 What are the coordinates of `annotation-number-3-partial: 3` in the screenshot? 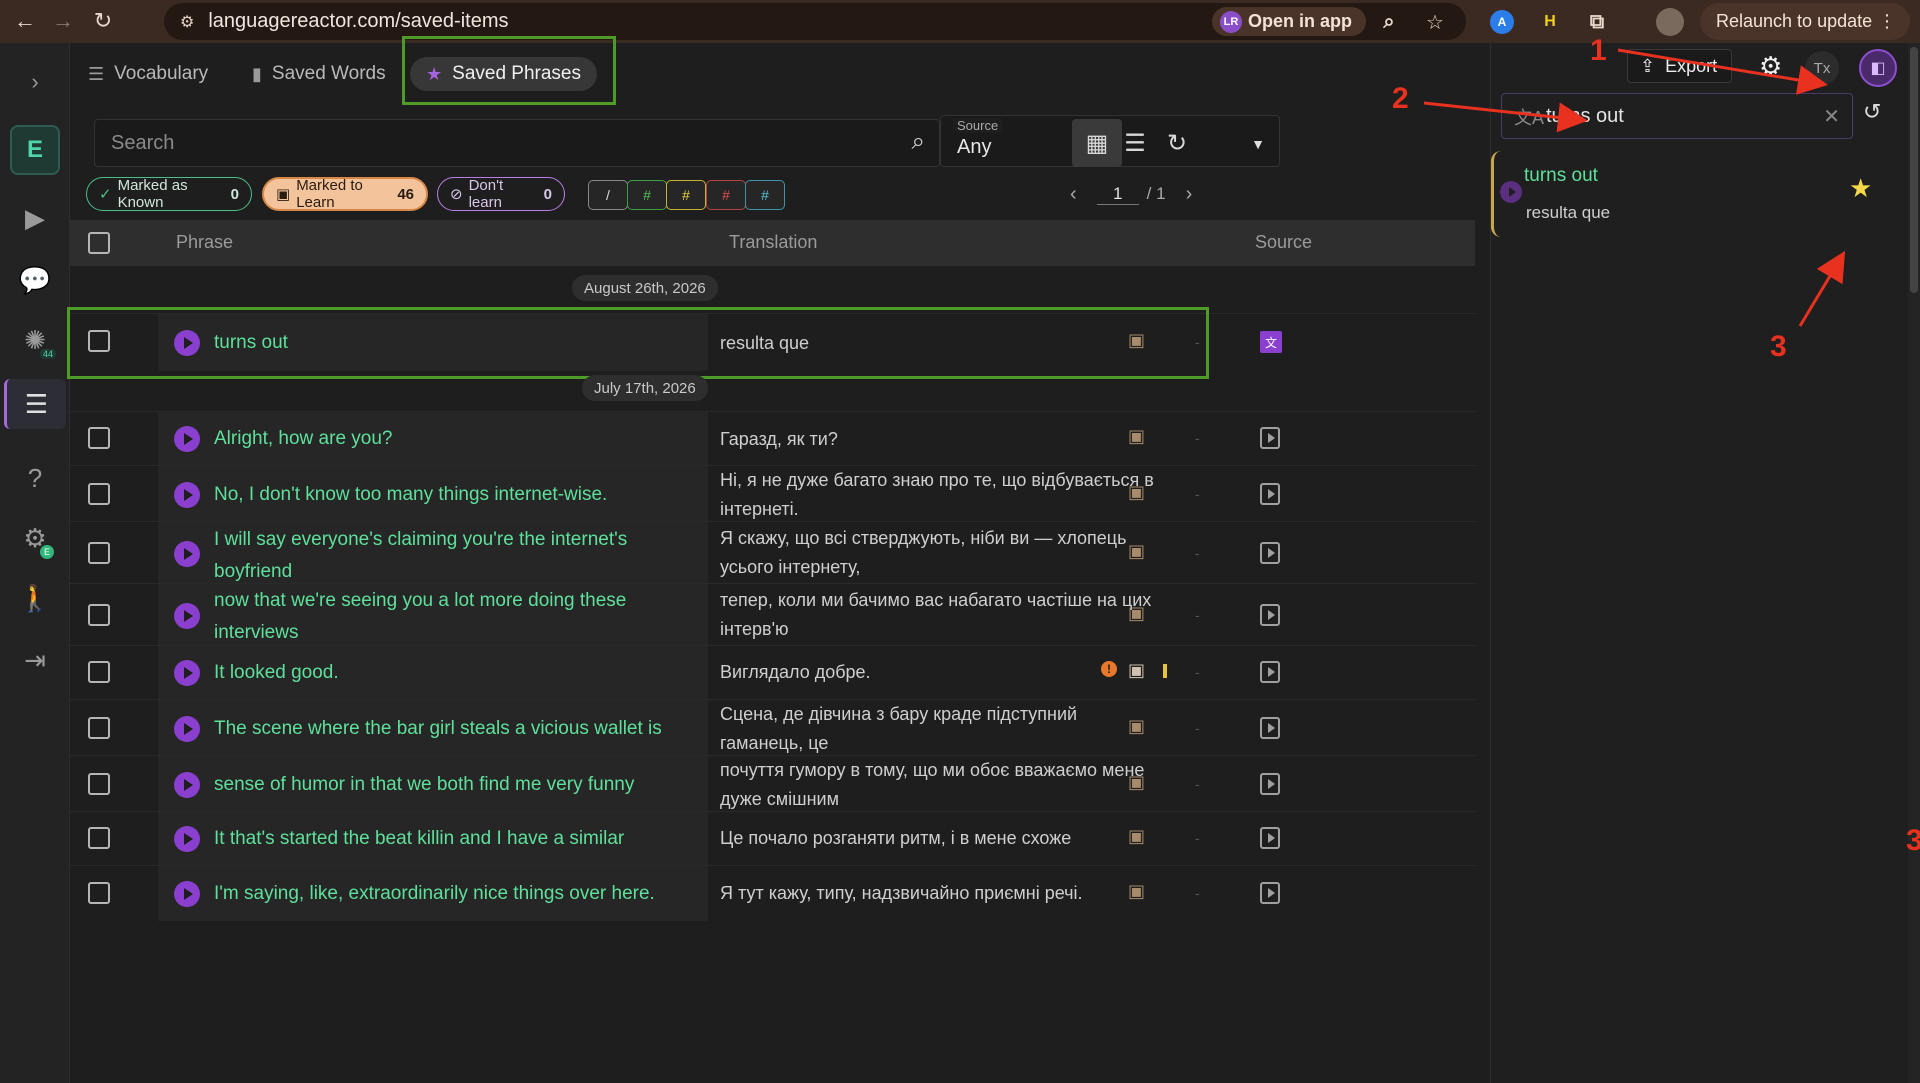 It's located at (1913, 840).